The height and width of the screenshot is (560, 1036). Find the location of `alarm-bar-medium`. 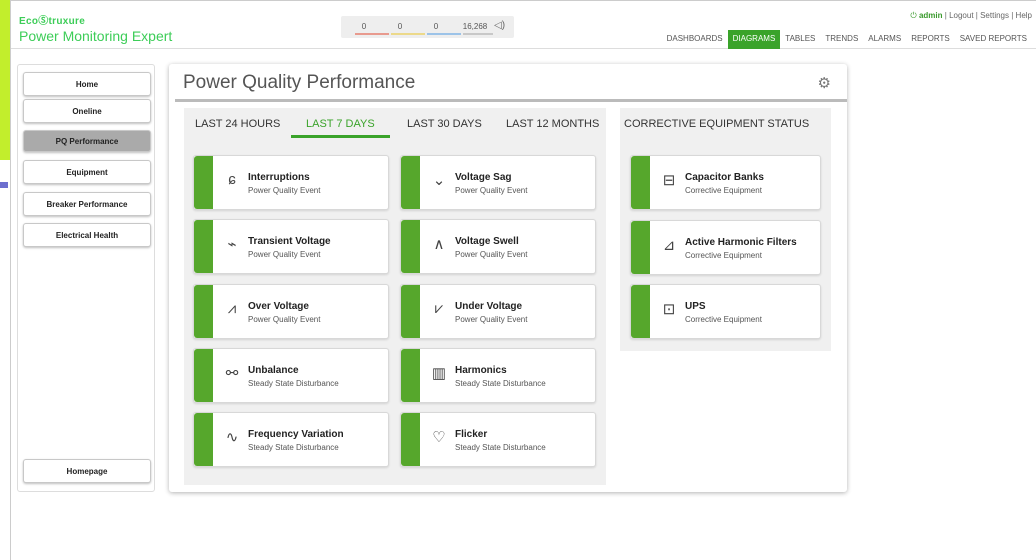

alarm-bar-medium is located at coordinates (408, 34).